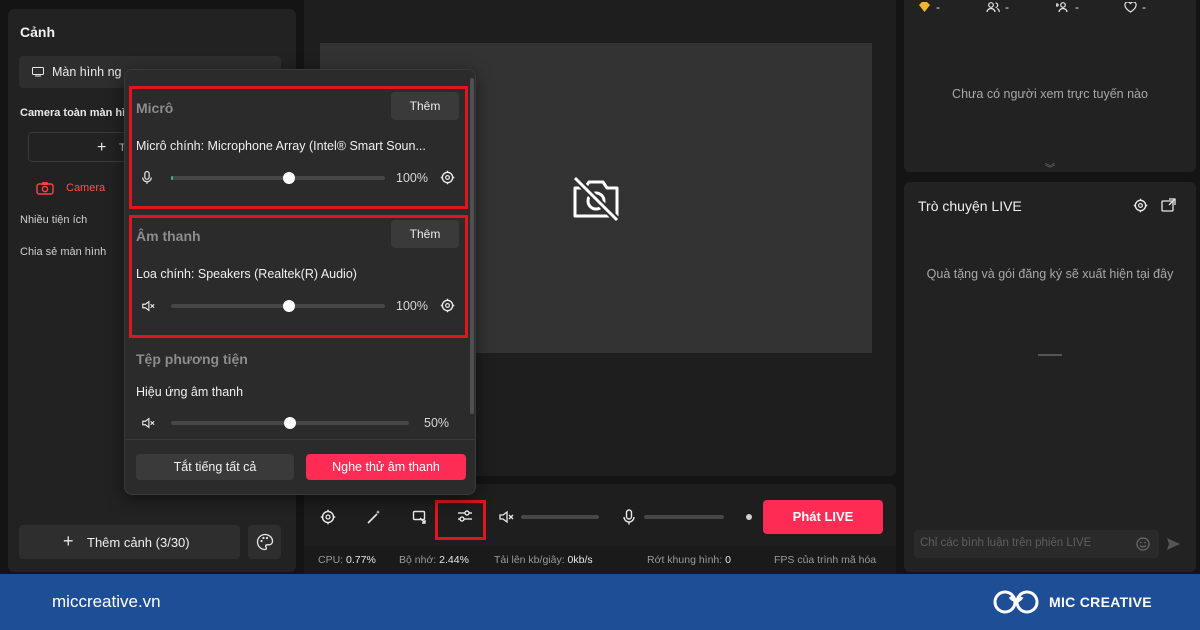 The height and width of the screenshot is (630, 1200). What do you see at coordinates (1140, 205) in the screenshot?
I see `chat-settings-icon` at bounding box center [1140, 205].